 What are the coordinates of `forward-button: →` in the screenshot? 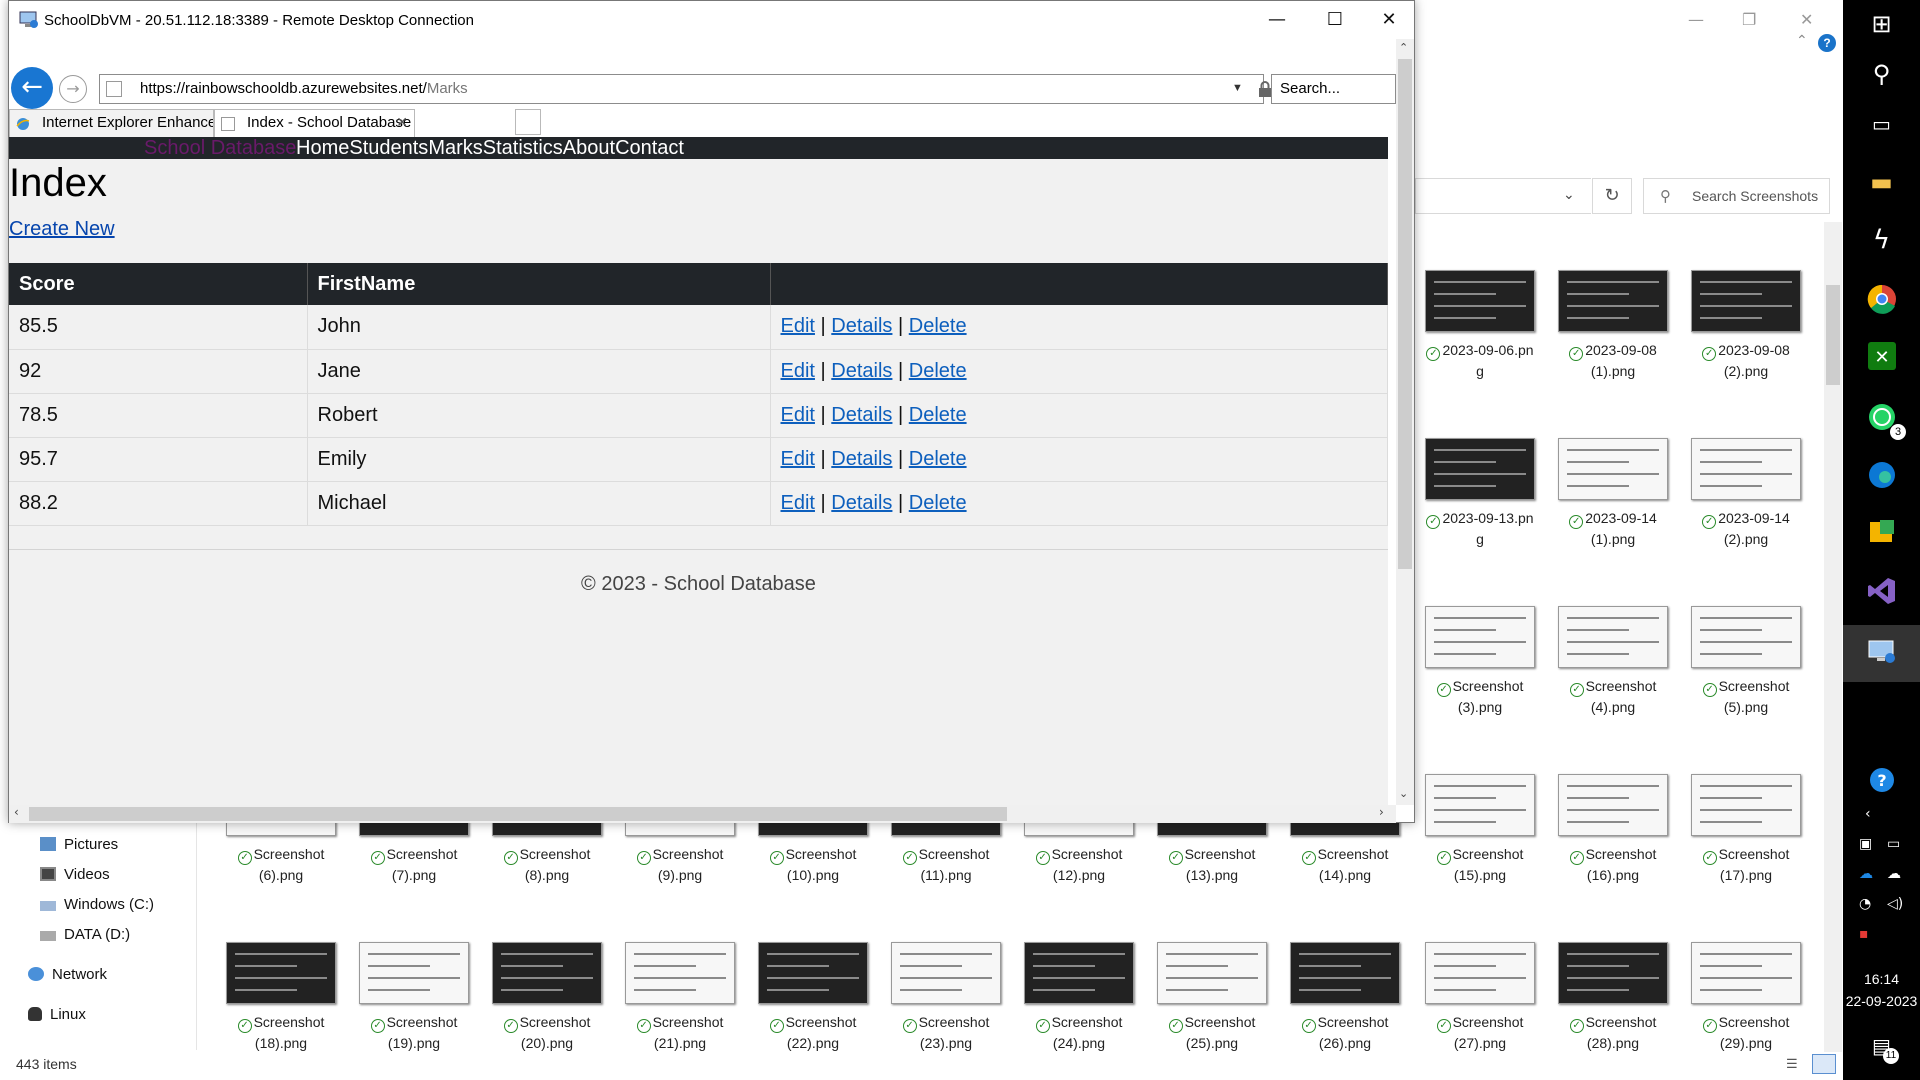 It's located at (73, 89).